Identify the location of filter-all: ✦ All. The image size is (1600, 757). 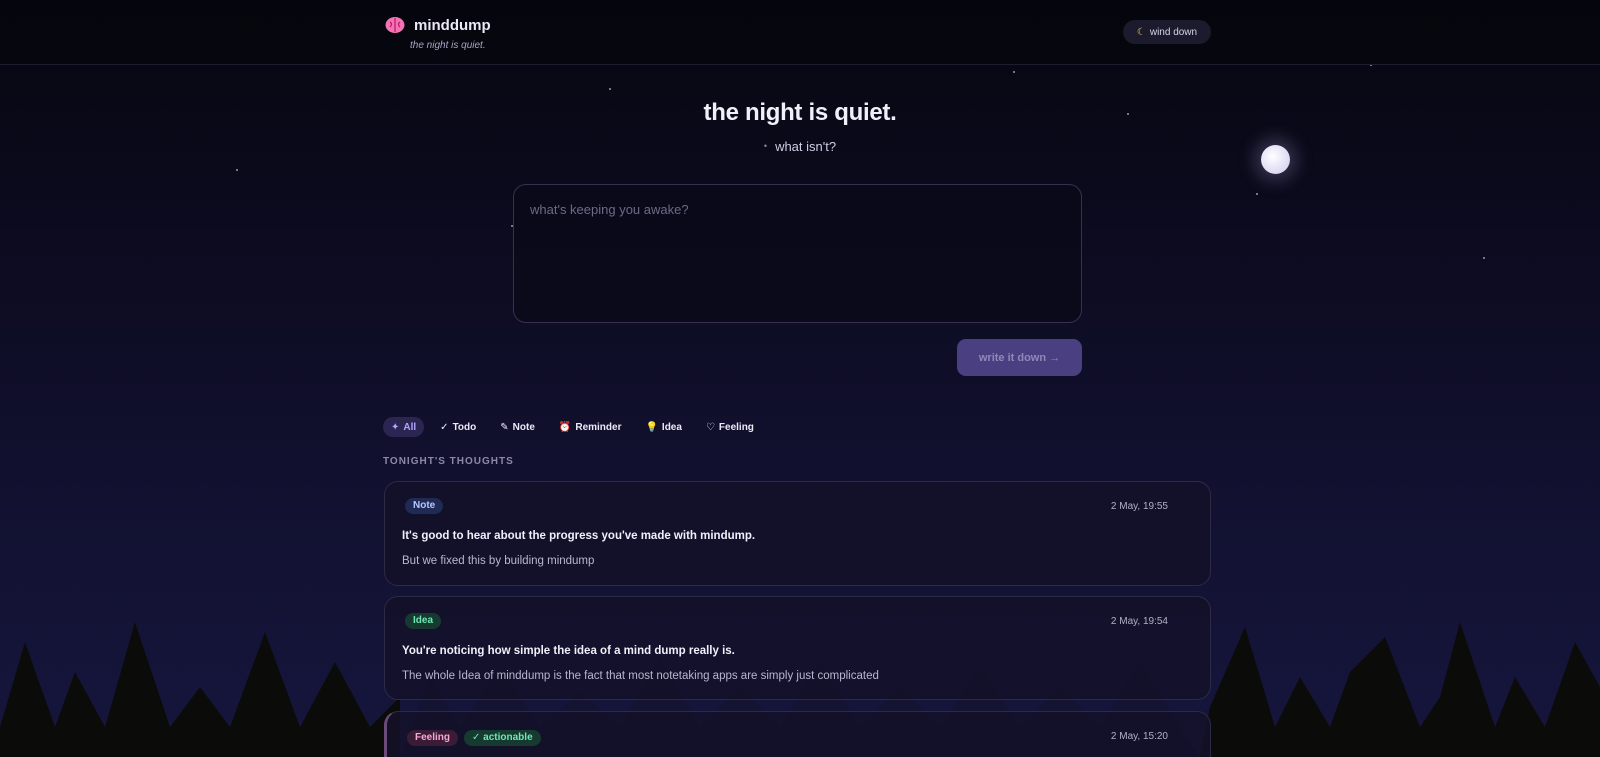
(404, 427).